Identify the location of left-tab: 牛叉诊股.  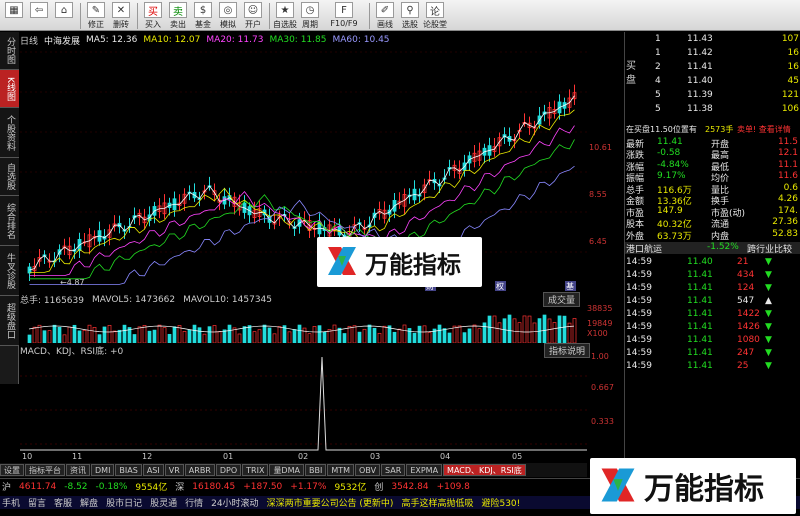
(9, 271).